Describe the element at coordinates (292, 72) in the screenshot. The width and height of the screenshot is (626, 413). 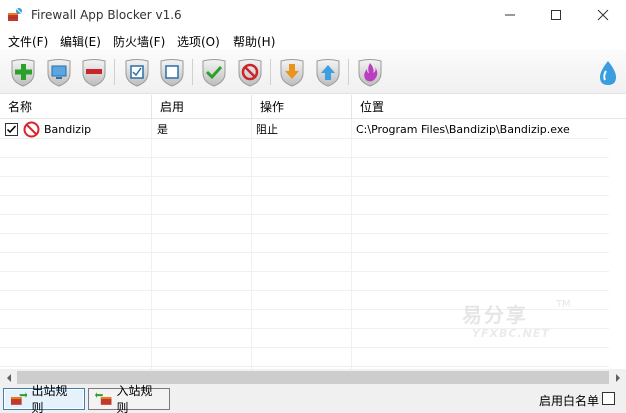
I see `move-down-button` at that location.